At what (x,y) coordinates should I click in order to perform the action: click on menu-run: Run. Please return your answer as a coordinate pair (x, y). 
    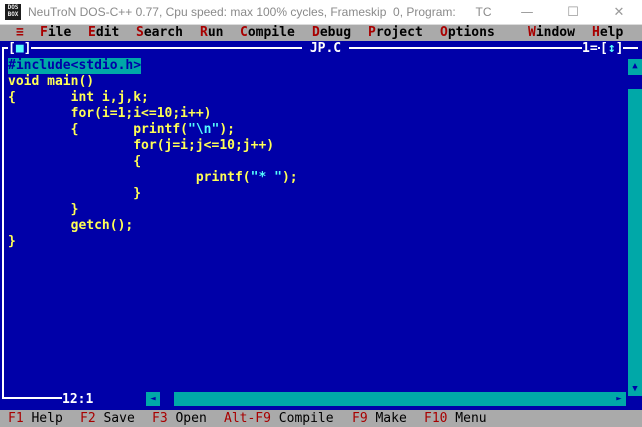
    Looking at the image, I should click on (211, 33).